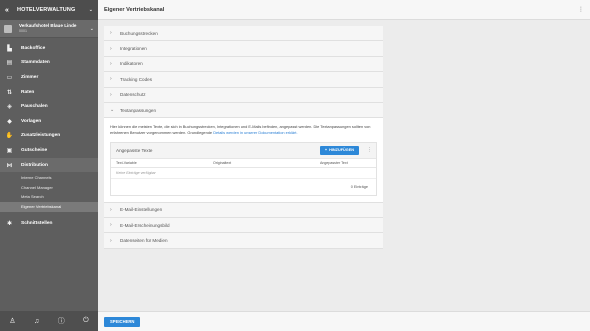 This screenshot has width=590, height=331. What do you see at coordinates (131, 64) in the screenshot?
I see `accordion-label: Indikatoren` at bounding box center [131, 64].